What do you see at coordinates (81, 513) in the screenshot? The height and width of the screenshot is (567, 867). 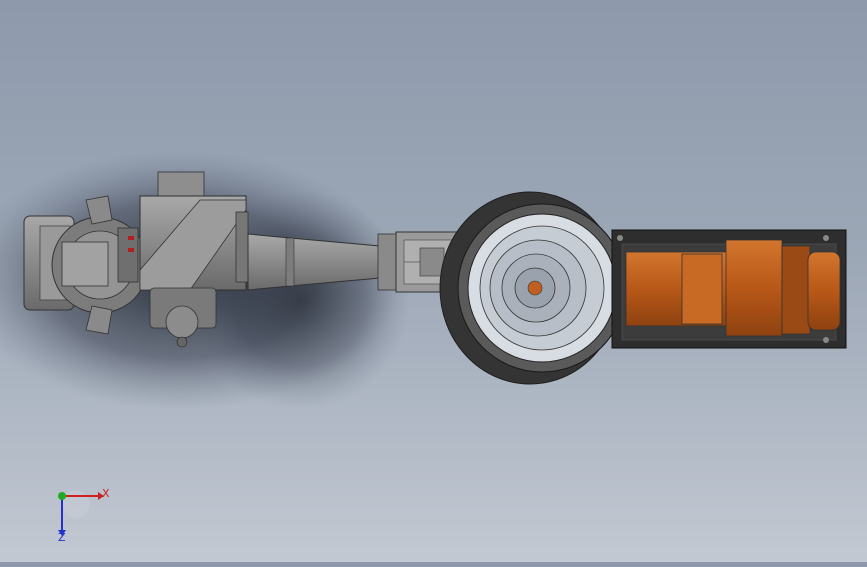 I see `axis-triad` at bounding box center [81, 513].